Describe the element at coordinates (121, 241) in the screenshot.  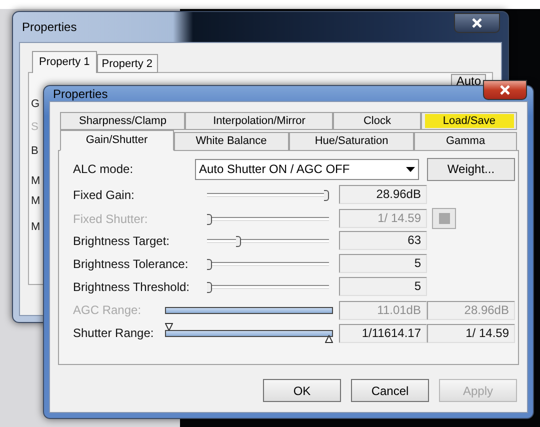
I see `field-label: Brightness Target:` at that location.